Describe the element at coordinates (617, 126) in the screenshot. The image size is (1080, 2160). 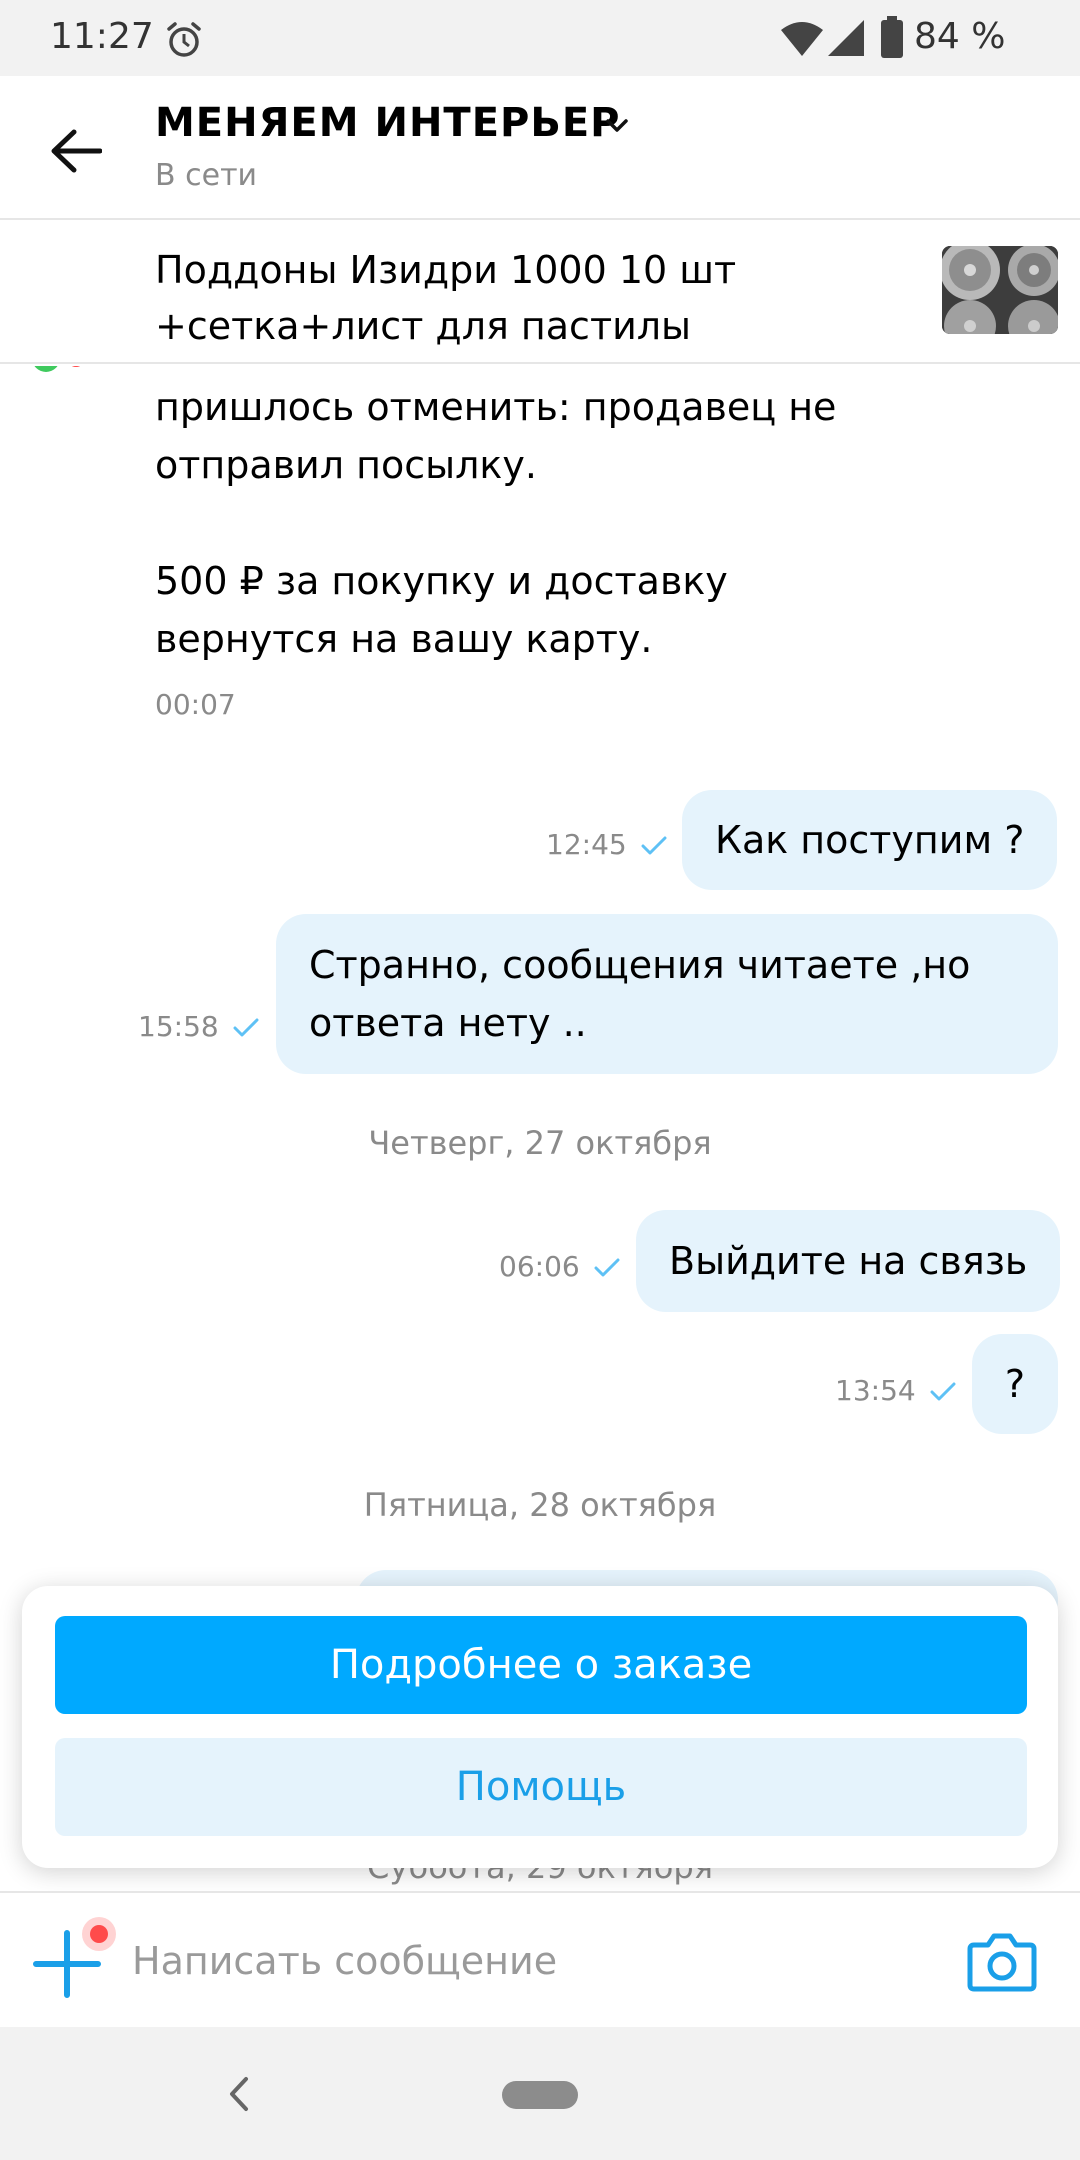
I see `chevron-down-icon` at that location.